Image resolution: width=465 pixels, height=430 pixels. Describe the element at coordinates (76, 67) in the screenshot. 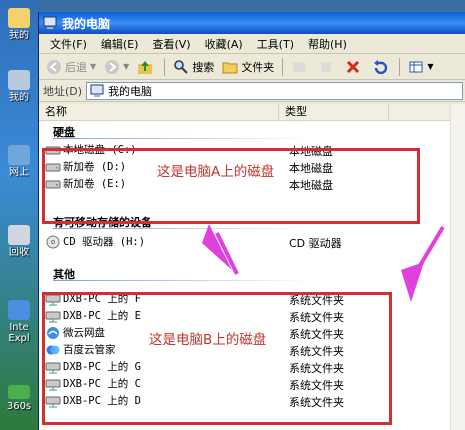

I see `back-label: 后退` at that location.